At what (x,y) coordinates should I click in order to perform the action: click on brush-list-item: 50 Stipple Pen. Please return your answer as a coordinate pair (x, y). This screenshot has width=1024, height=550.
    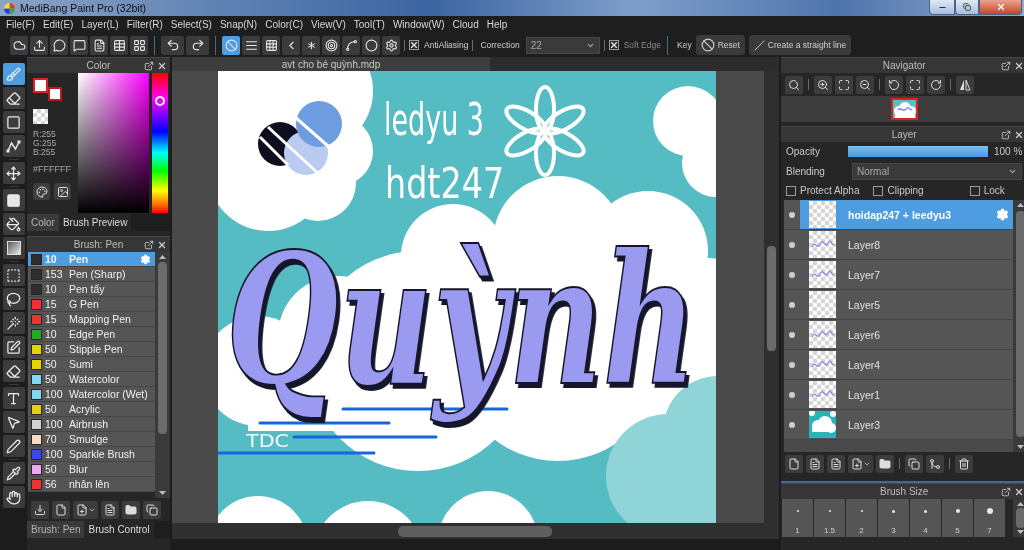
    Looking at the image, I should click on (91, 349).